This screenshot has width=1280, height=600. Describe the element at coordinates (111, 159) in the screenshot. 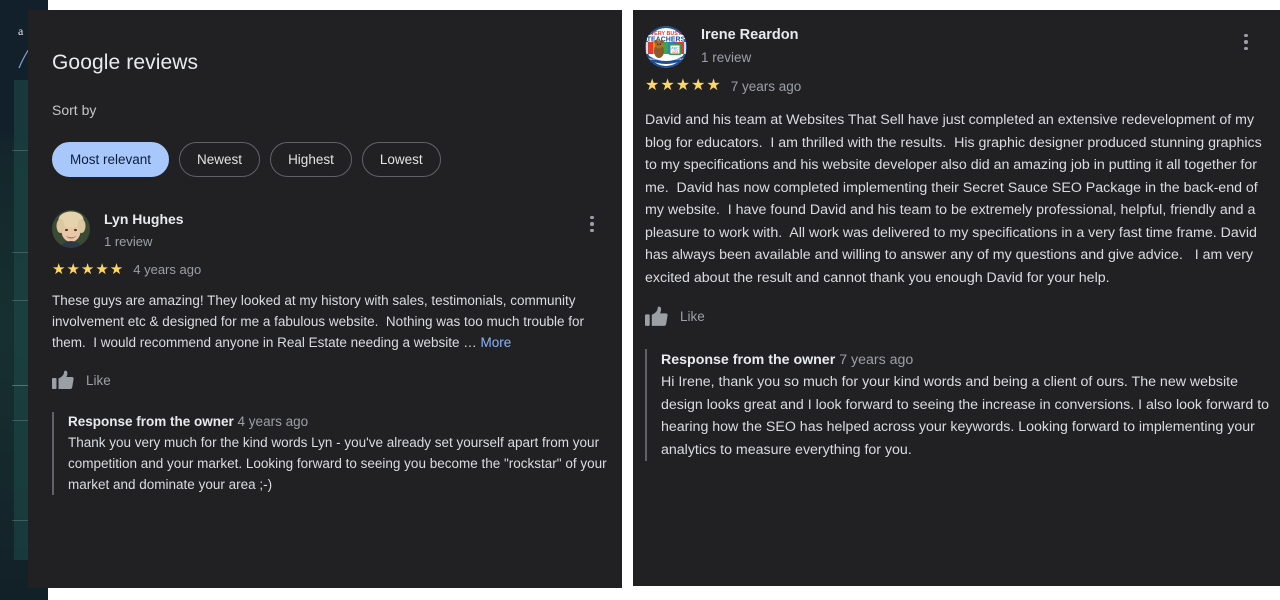

I see `sort-chip-most-relevant: Most relevant` at that location.